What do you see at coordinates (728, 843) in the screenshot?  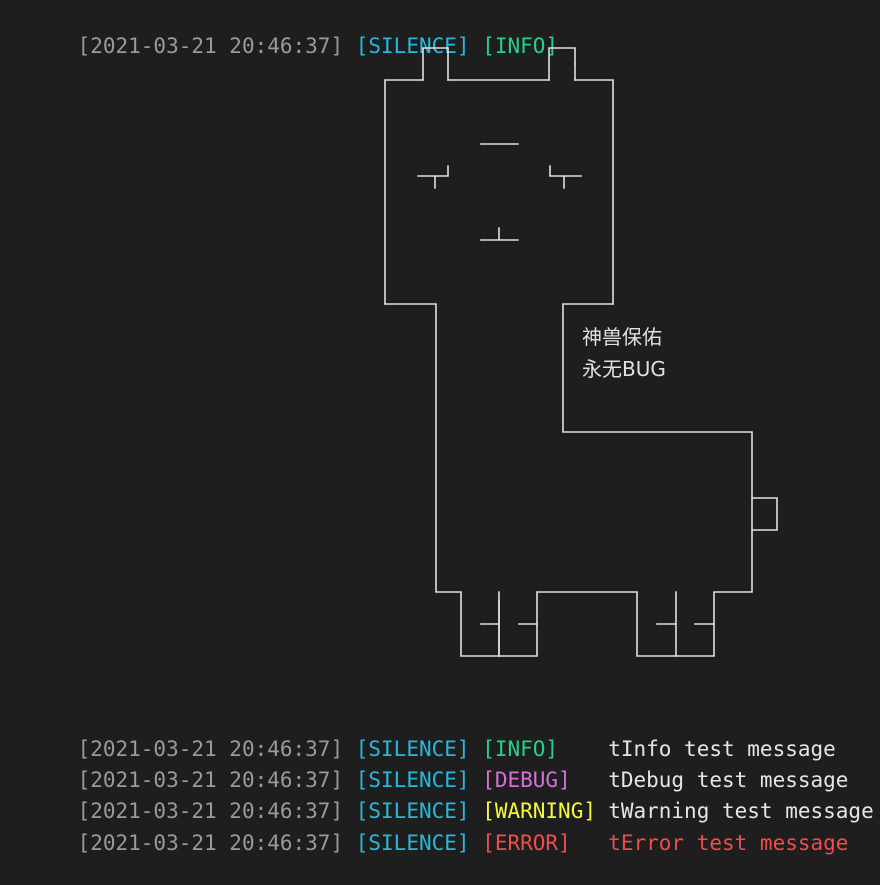 I see `log-message: tError test message` at bounding box center [728, 843].